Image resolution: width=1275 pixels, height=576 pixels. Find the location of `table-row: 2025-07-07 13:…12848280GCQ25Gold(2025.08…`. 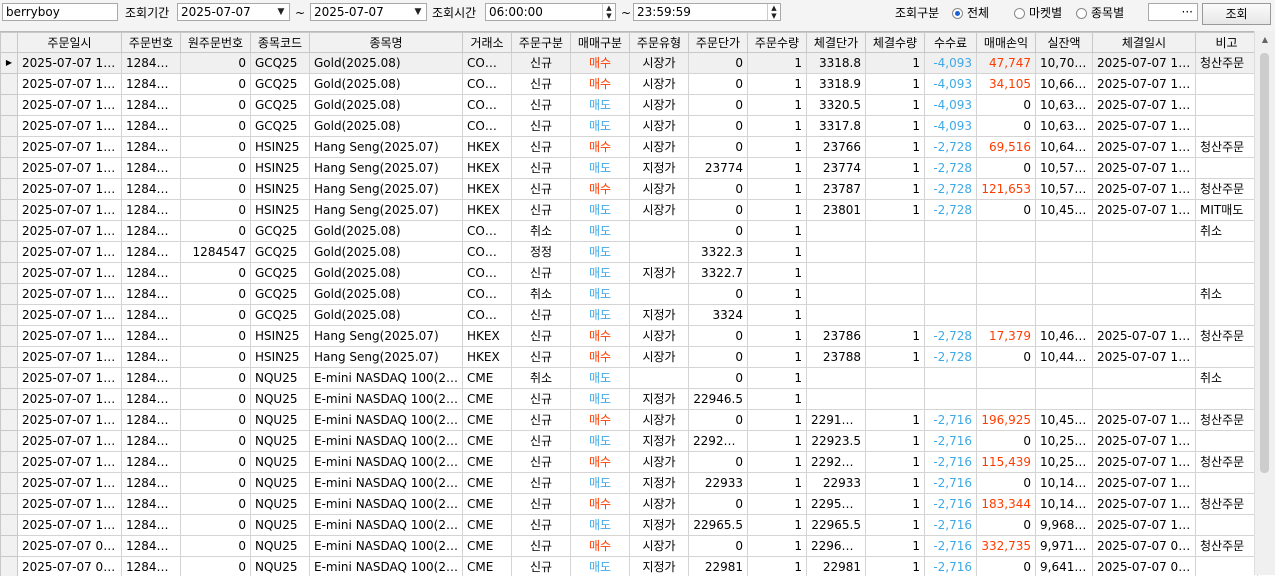

table-row: 2025-07-07 13:…12848280GCQ25Gold(2025.08… is located at coordinates (629, 105).